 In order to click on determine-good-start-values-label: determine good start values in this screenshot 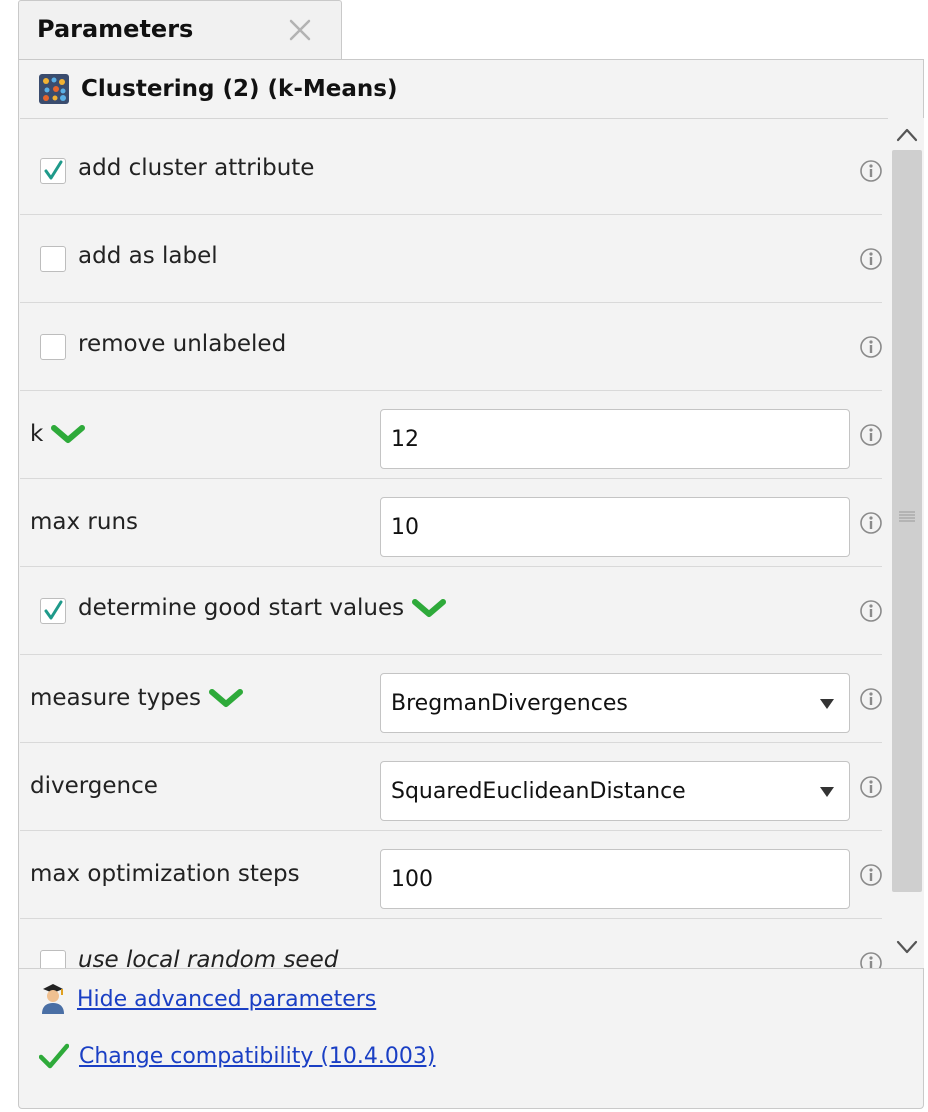, I will do `click(262, 608)`.